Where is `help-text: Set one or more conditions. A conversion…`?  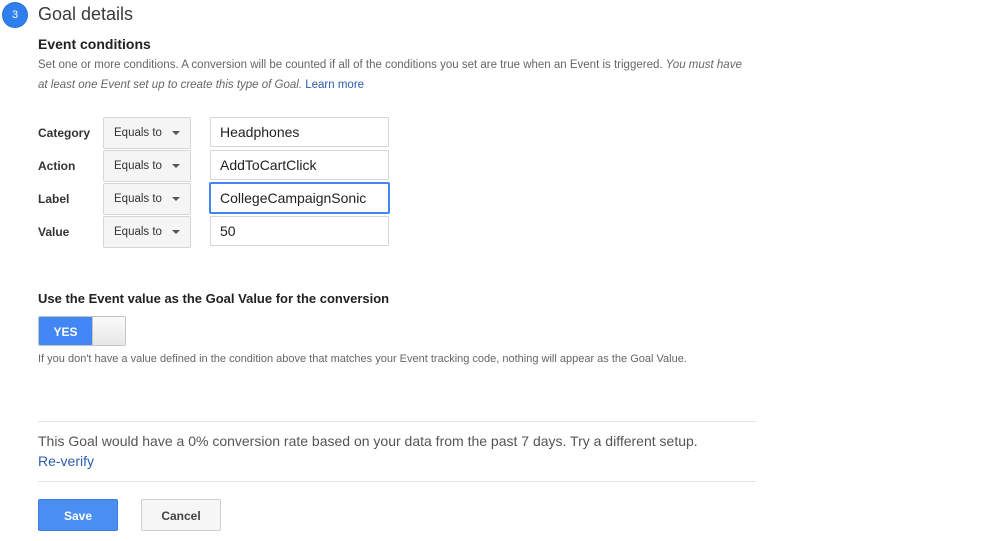
help-text: Set one or more conditions. A conversion… is located at coordinates (350, 65).